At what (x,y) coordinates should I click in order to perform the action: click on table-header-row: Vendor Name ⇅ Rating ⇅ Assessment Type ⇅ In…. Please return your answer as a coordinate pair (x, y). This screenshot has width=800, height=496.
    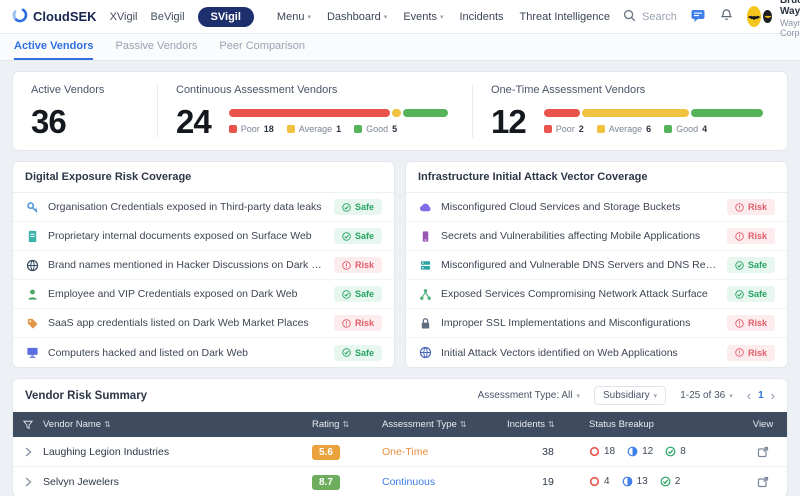
    Looking at the image, I should click on (400, 424).